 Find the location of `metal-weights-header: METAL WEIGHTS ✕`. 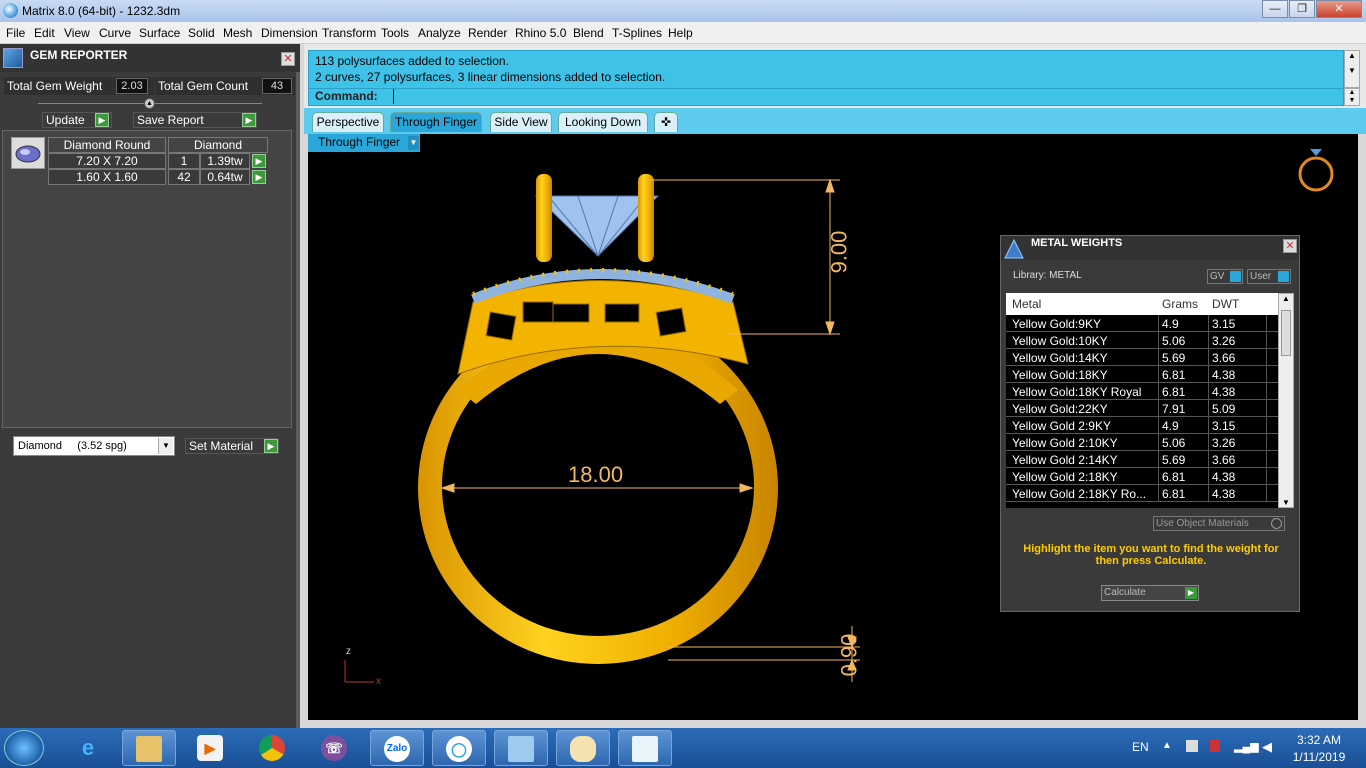

metal-weights-header: METAL WEIGHTS ✕ is located at coordinates (1150, 248).